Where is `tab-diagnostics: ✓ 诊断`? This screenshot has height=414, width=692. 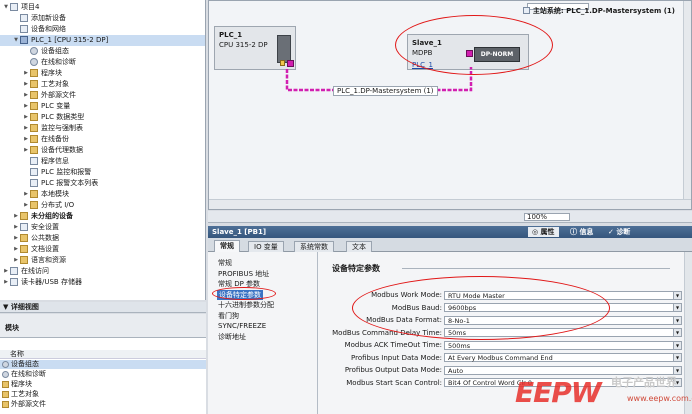 tab-diagnostics: ✓ 诊断 is located at coordinates (619, 232).